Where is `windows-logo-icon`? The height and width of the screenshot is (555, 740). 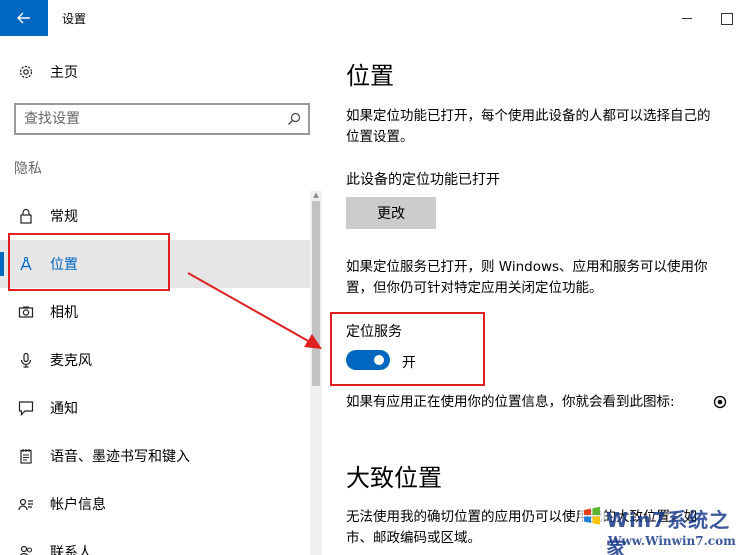 windows-logo-icon is located at coordinates (592, 516).